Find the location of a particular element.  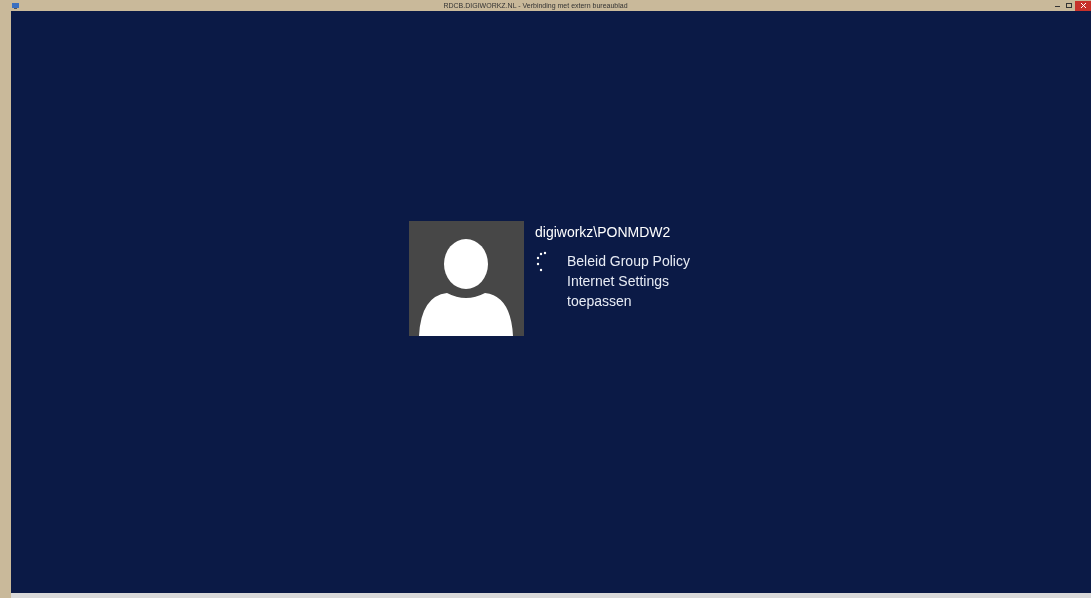

close-icon is located at coordinates (1083, 5).